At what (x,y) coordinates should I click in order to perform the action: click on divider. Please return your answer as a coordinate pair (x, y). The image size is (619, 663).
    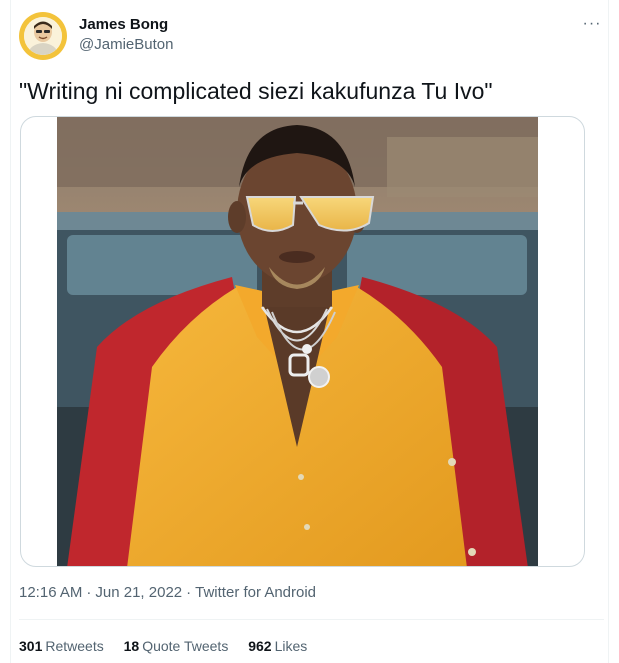
    Looking at the image, I should click on (311, 619).